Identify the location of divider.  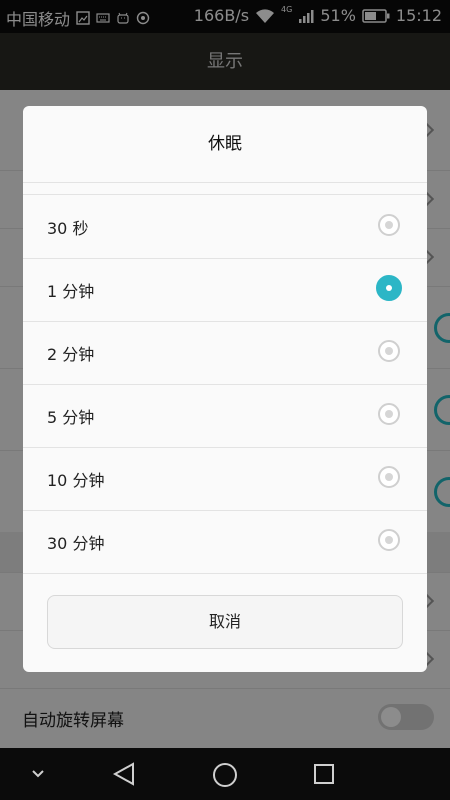
(225, 182).